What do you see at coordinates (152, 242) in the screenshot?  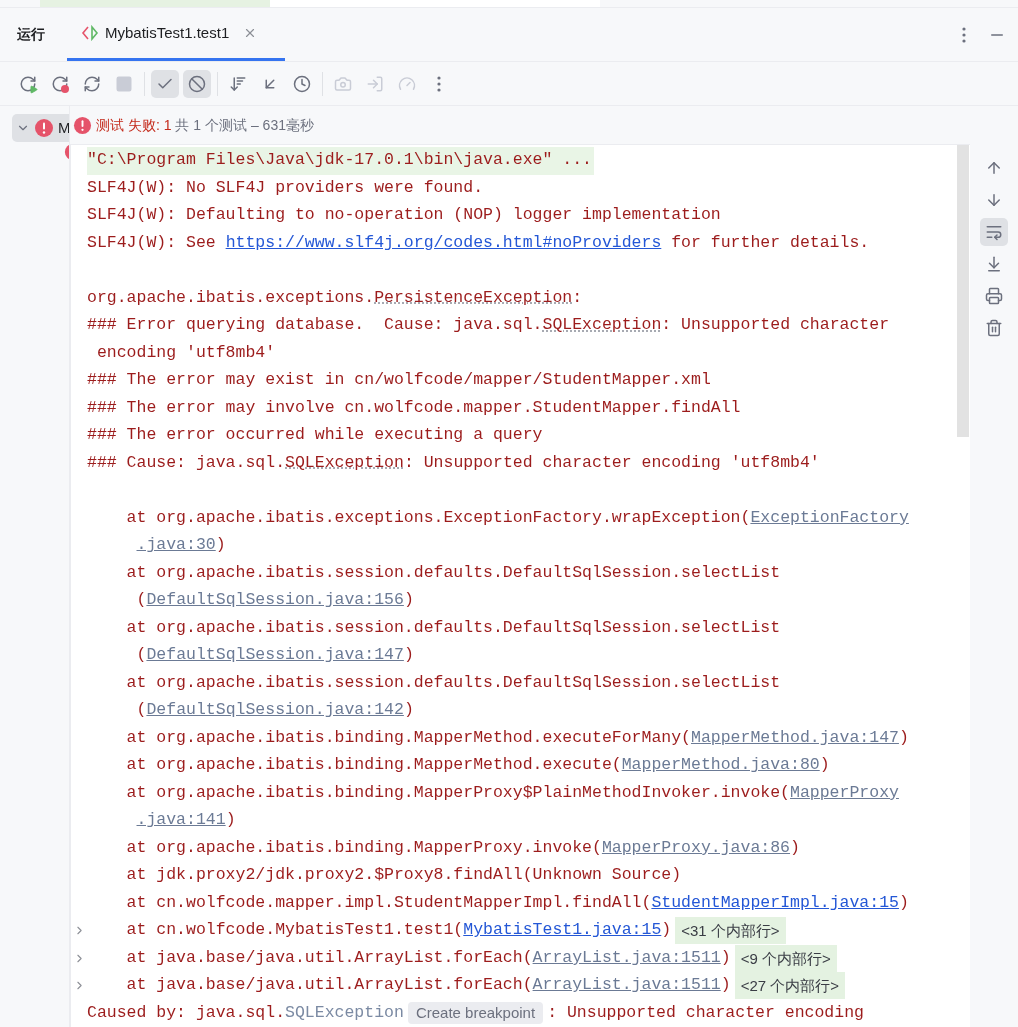 I see `console-text: SLF4J(W): See` at bounding box center [152, 242].